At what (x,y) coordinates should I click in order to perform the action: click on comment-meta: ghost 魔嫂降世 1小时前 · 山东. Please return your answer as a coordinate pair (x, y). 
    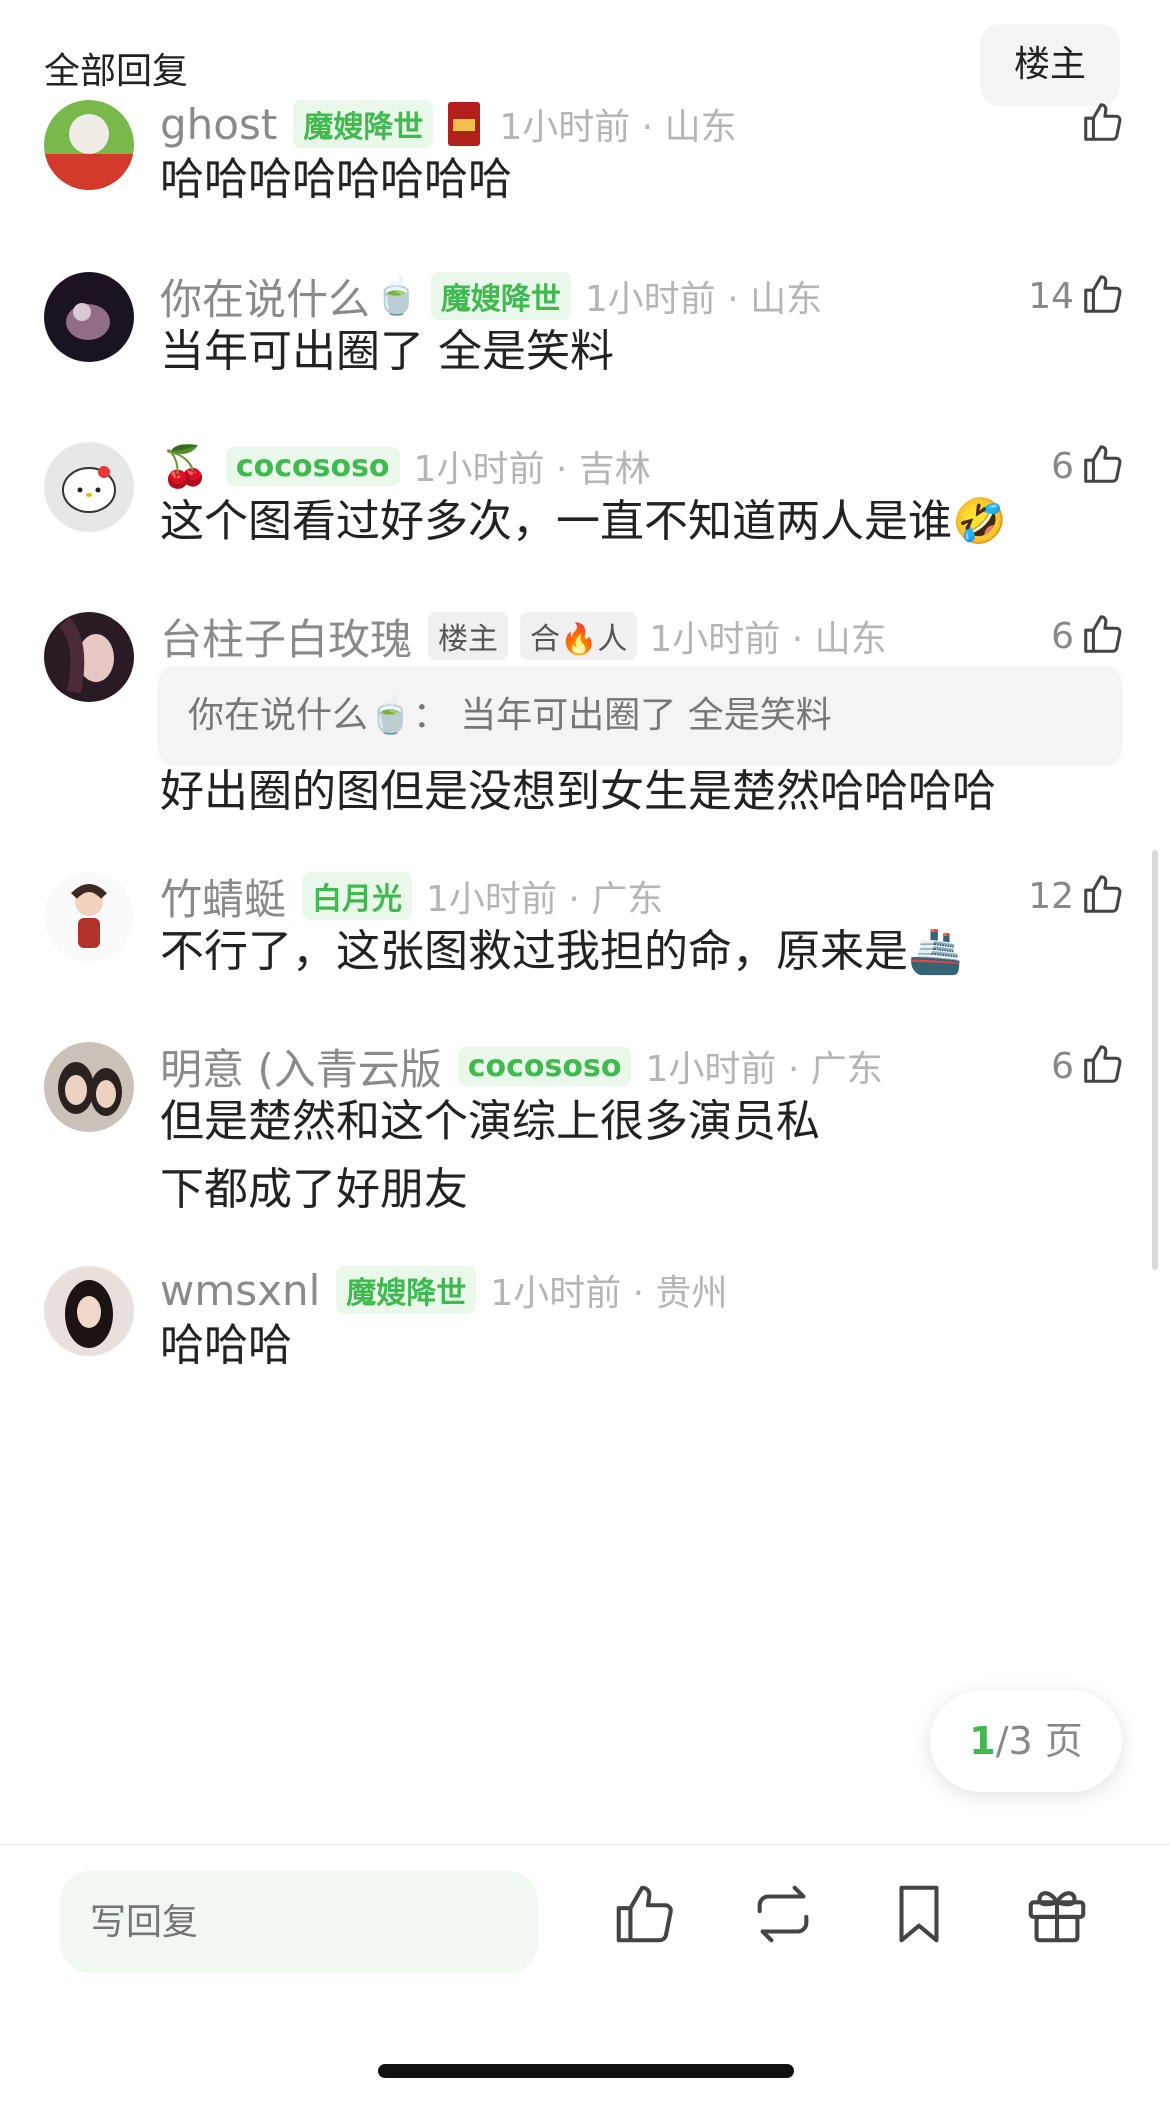
    Looking at the image, I should click on (448, 124).